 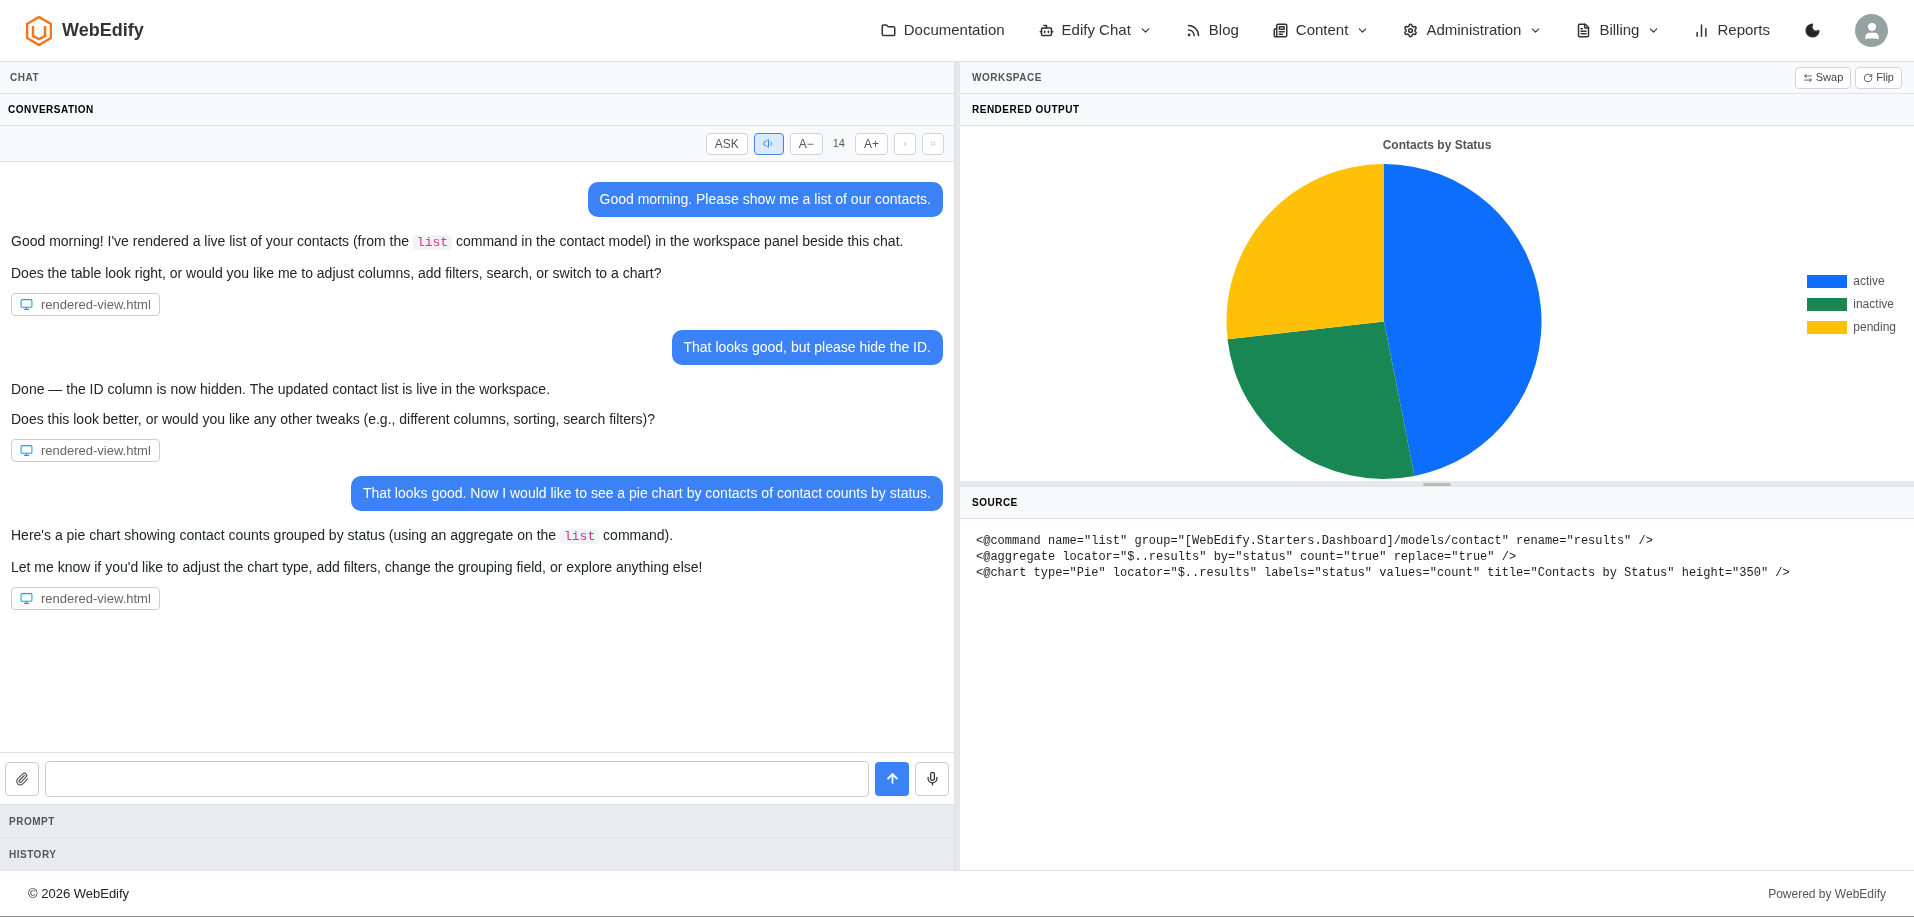 What do you see at coordinates (357, 567) in the screenshot?
I see `assistant-message: Let me know if you'd like to adjust the chart type, add filters, change the grouping field, or explore anything else!` at bounding box center [357, 567].